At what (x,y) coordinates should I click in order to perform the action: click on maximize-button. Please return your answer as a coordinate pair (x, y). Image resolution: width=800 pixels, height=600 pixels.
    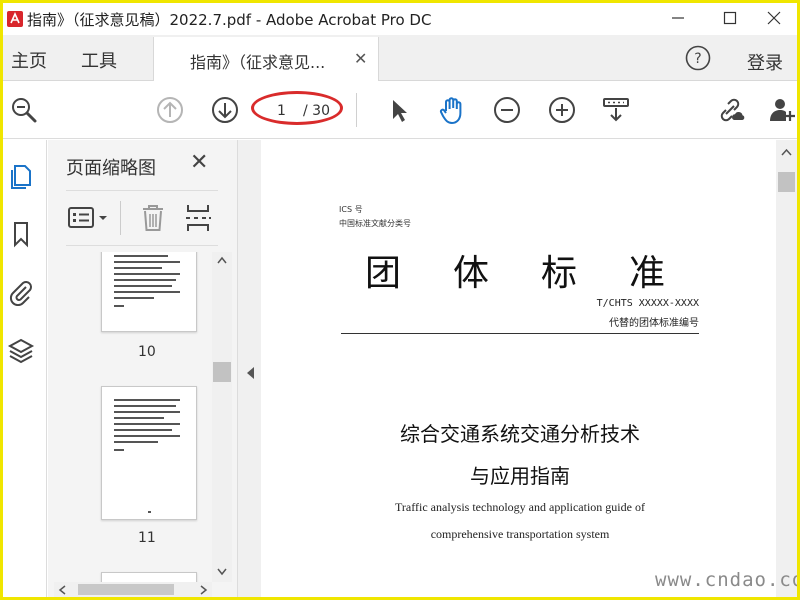
    Looking at the image, I should click on (730, 18).